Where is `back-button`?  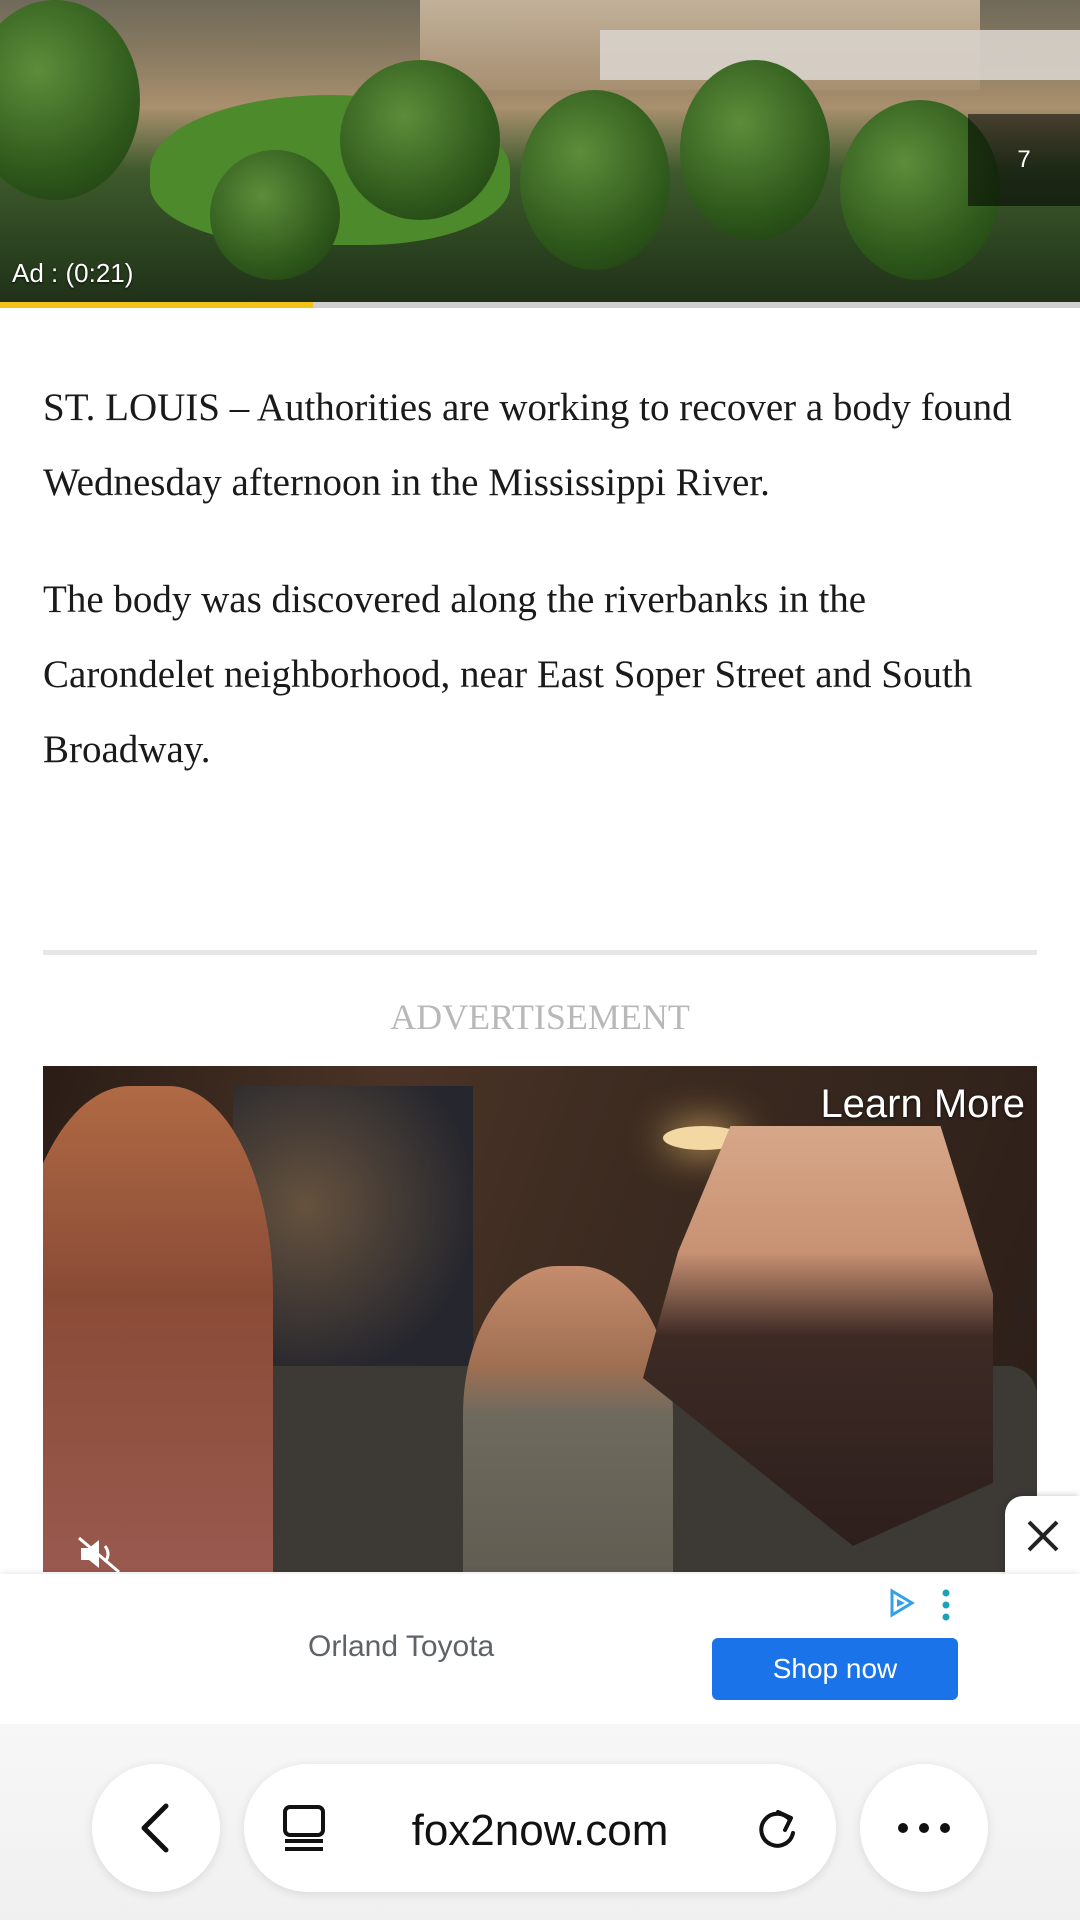
back-button is located at coordinates (156, 1828).